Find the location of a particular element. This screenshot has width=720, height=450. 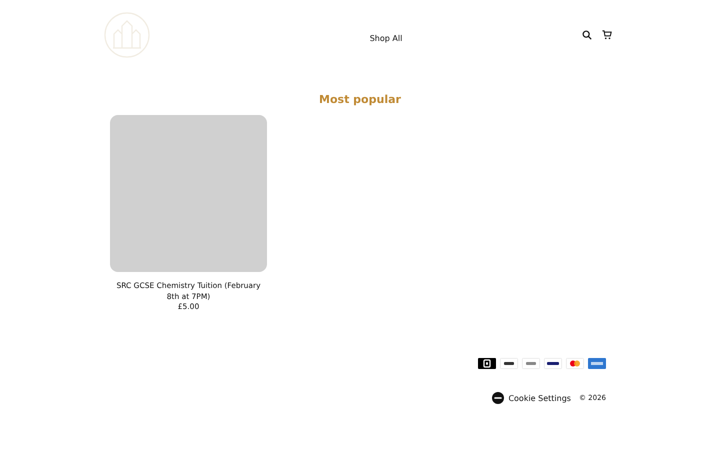

search-icon is located at coordinates (587, 35).